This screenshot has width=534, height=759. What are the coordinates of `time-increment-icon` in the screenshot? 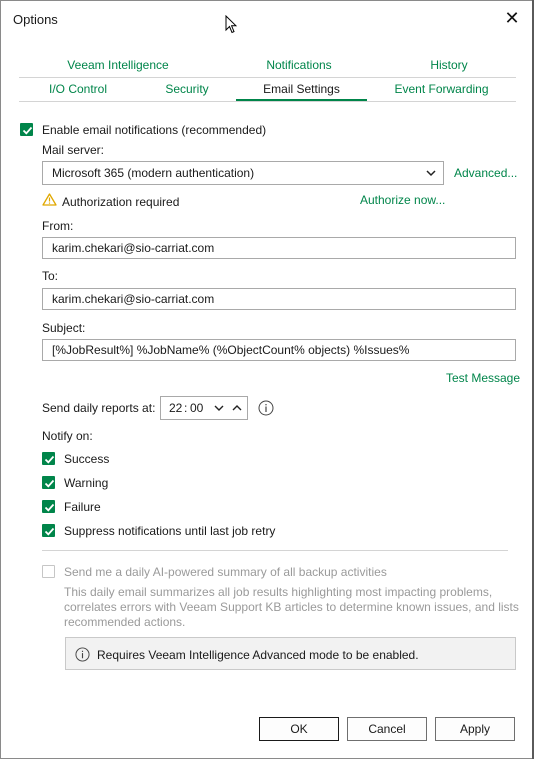 It's located at (237, 408).